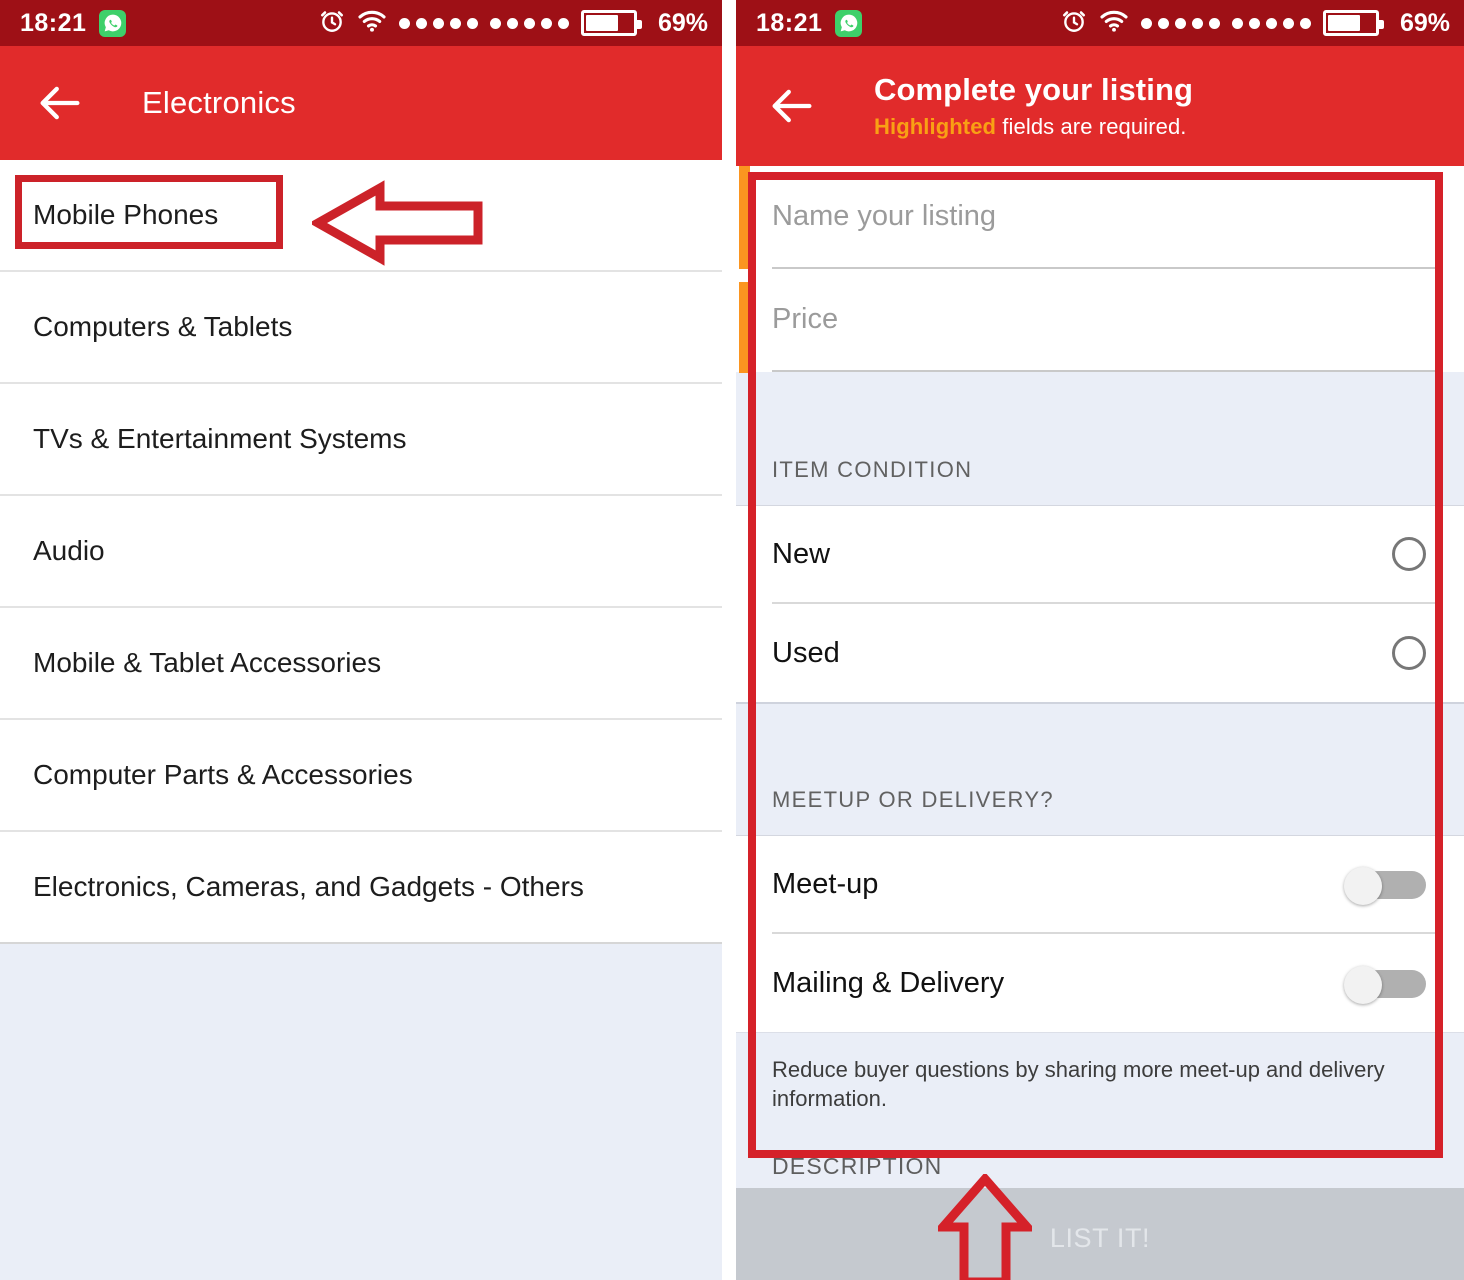  Describe the element at coordinates (361, 1112) in the screenshot. I see `list-empty-area` at that location.